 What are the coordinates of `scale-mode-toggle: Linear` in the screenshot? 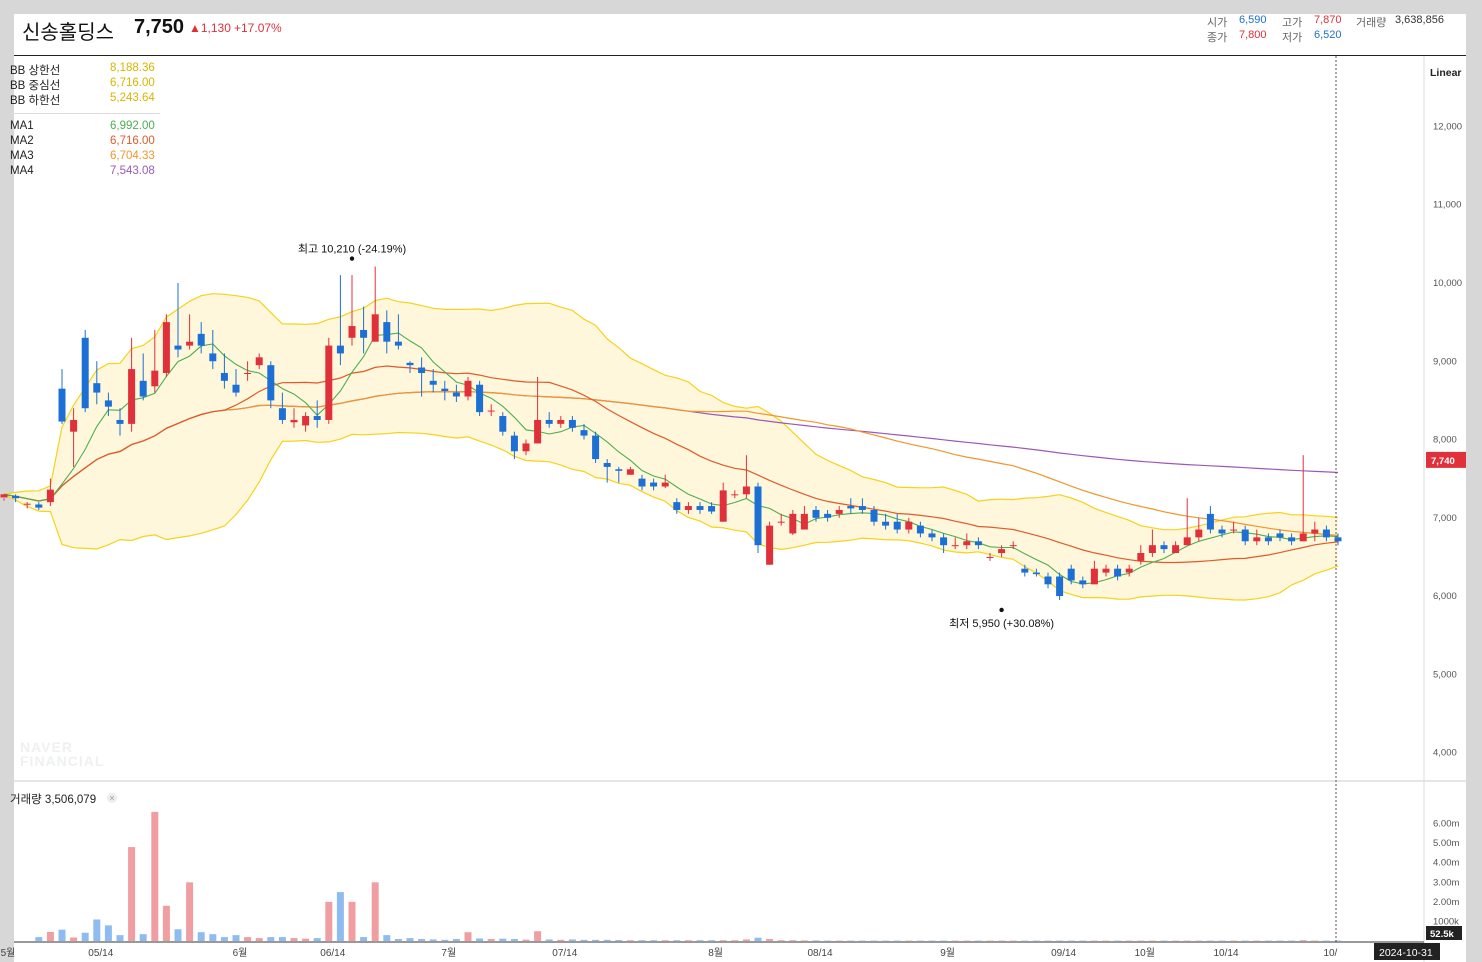 It's located at (1446, 73).